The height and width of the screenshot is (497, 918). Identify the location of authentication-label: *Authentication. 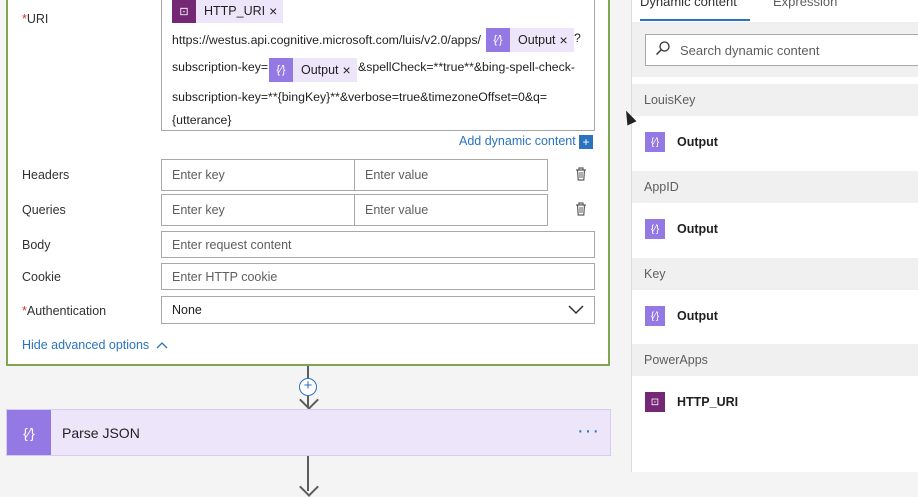
(64, 311).